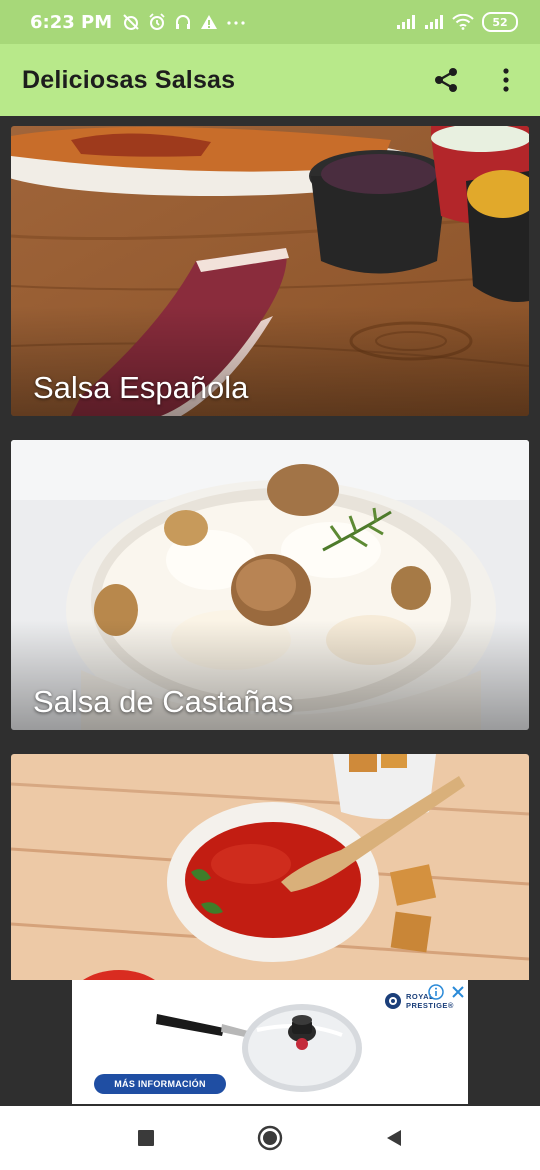  I want to click on ad-brand-line2: PRESTIGE®, so click(430, 1005).